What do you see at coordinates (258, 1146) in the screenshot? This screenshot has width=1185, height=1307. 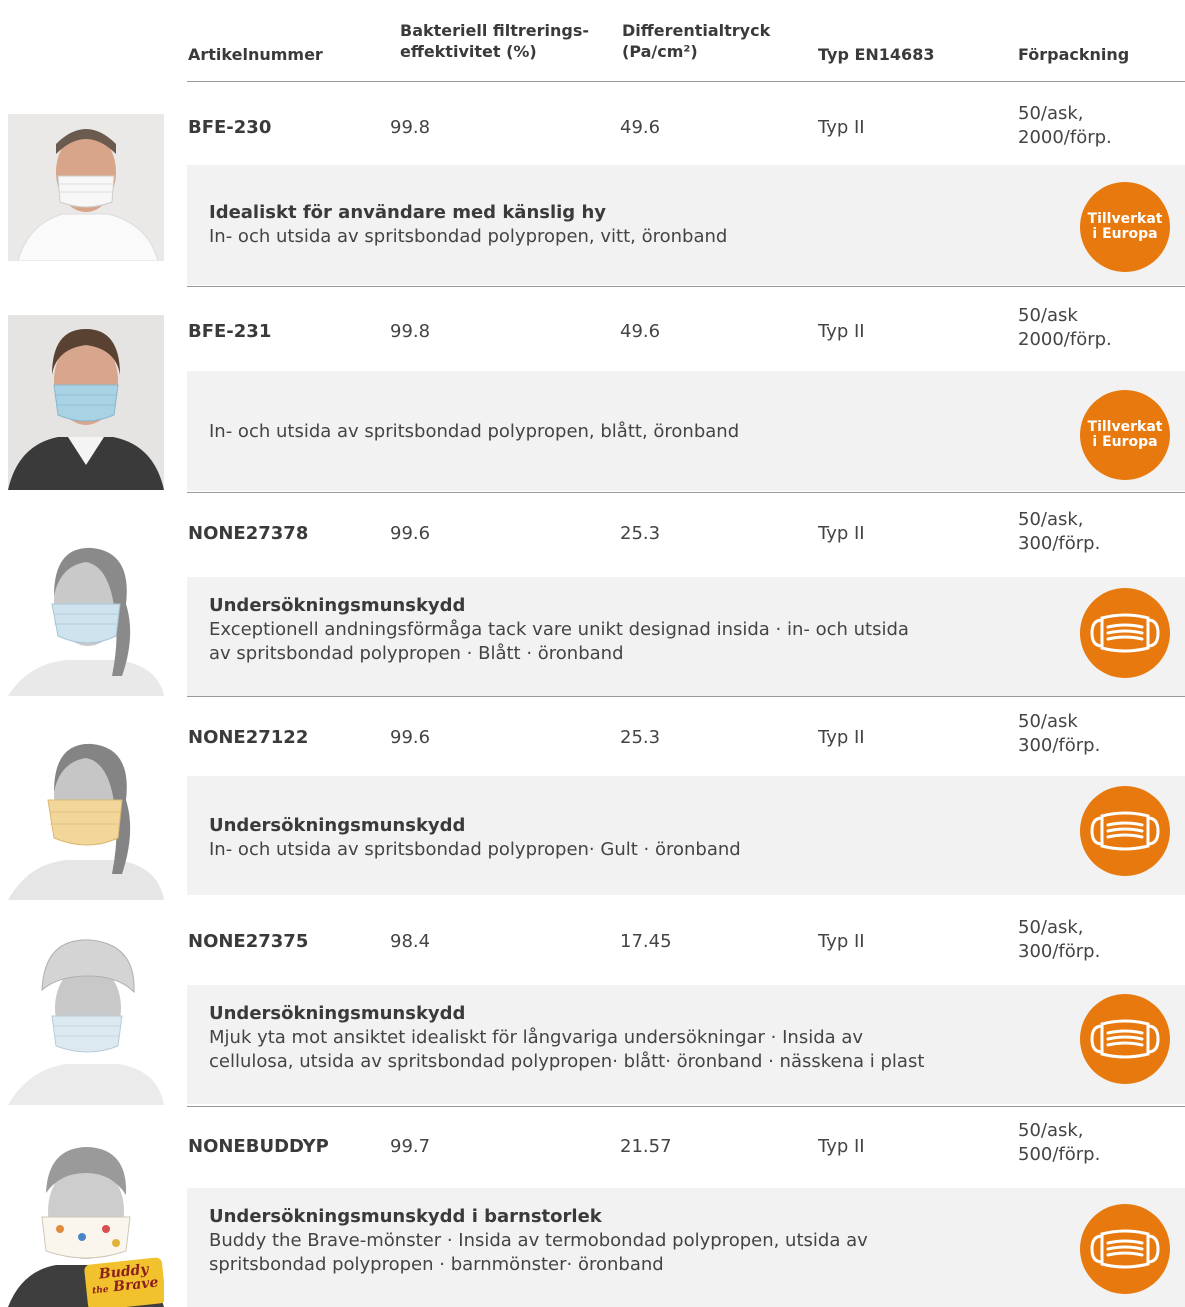 I see `article-code: NONEBUDDYP` at bounding box center [258, 1146].